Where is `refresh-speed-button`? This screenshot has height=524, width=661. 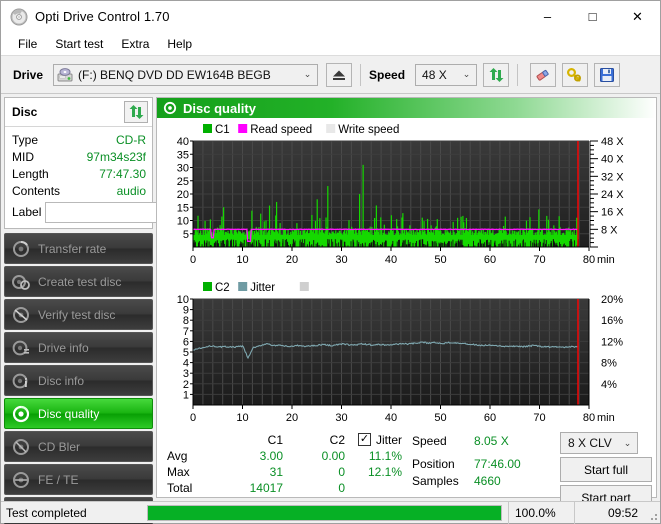 refresh-speed-button is located at coordinates (496, 74).